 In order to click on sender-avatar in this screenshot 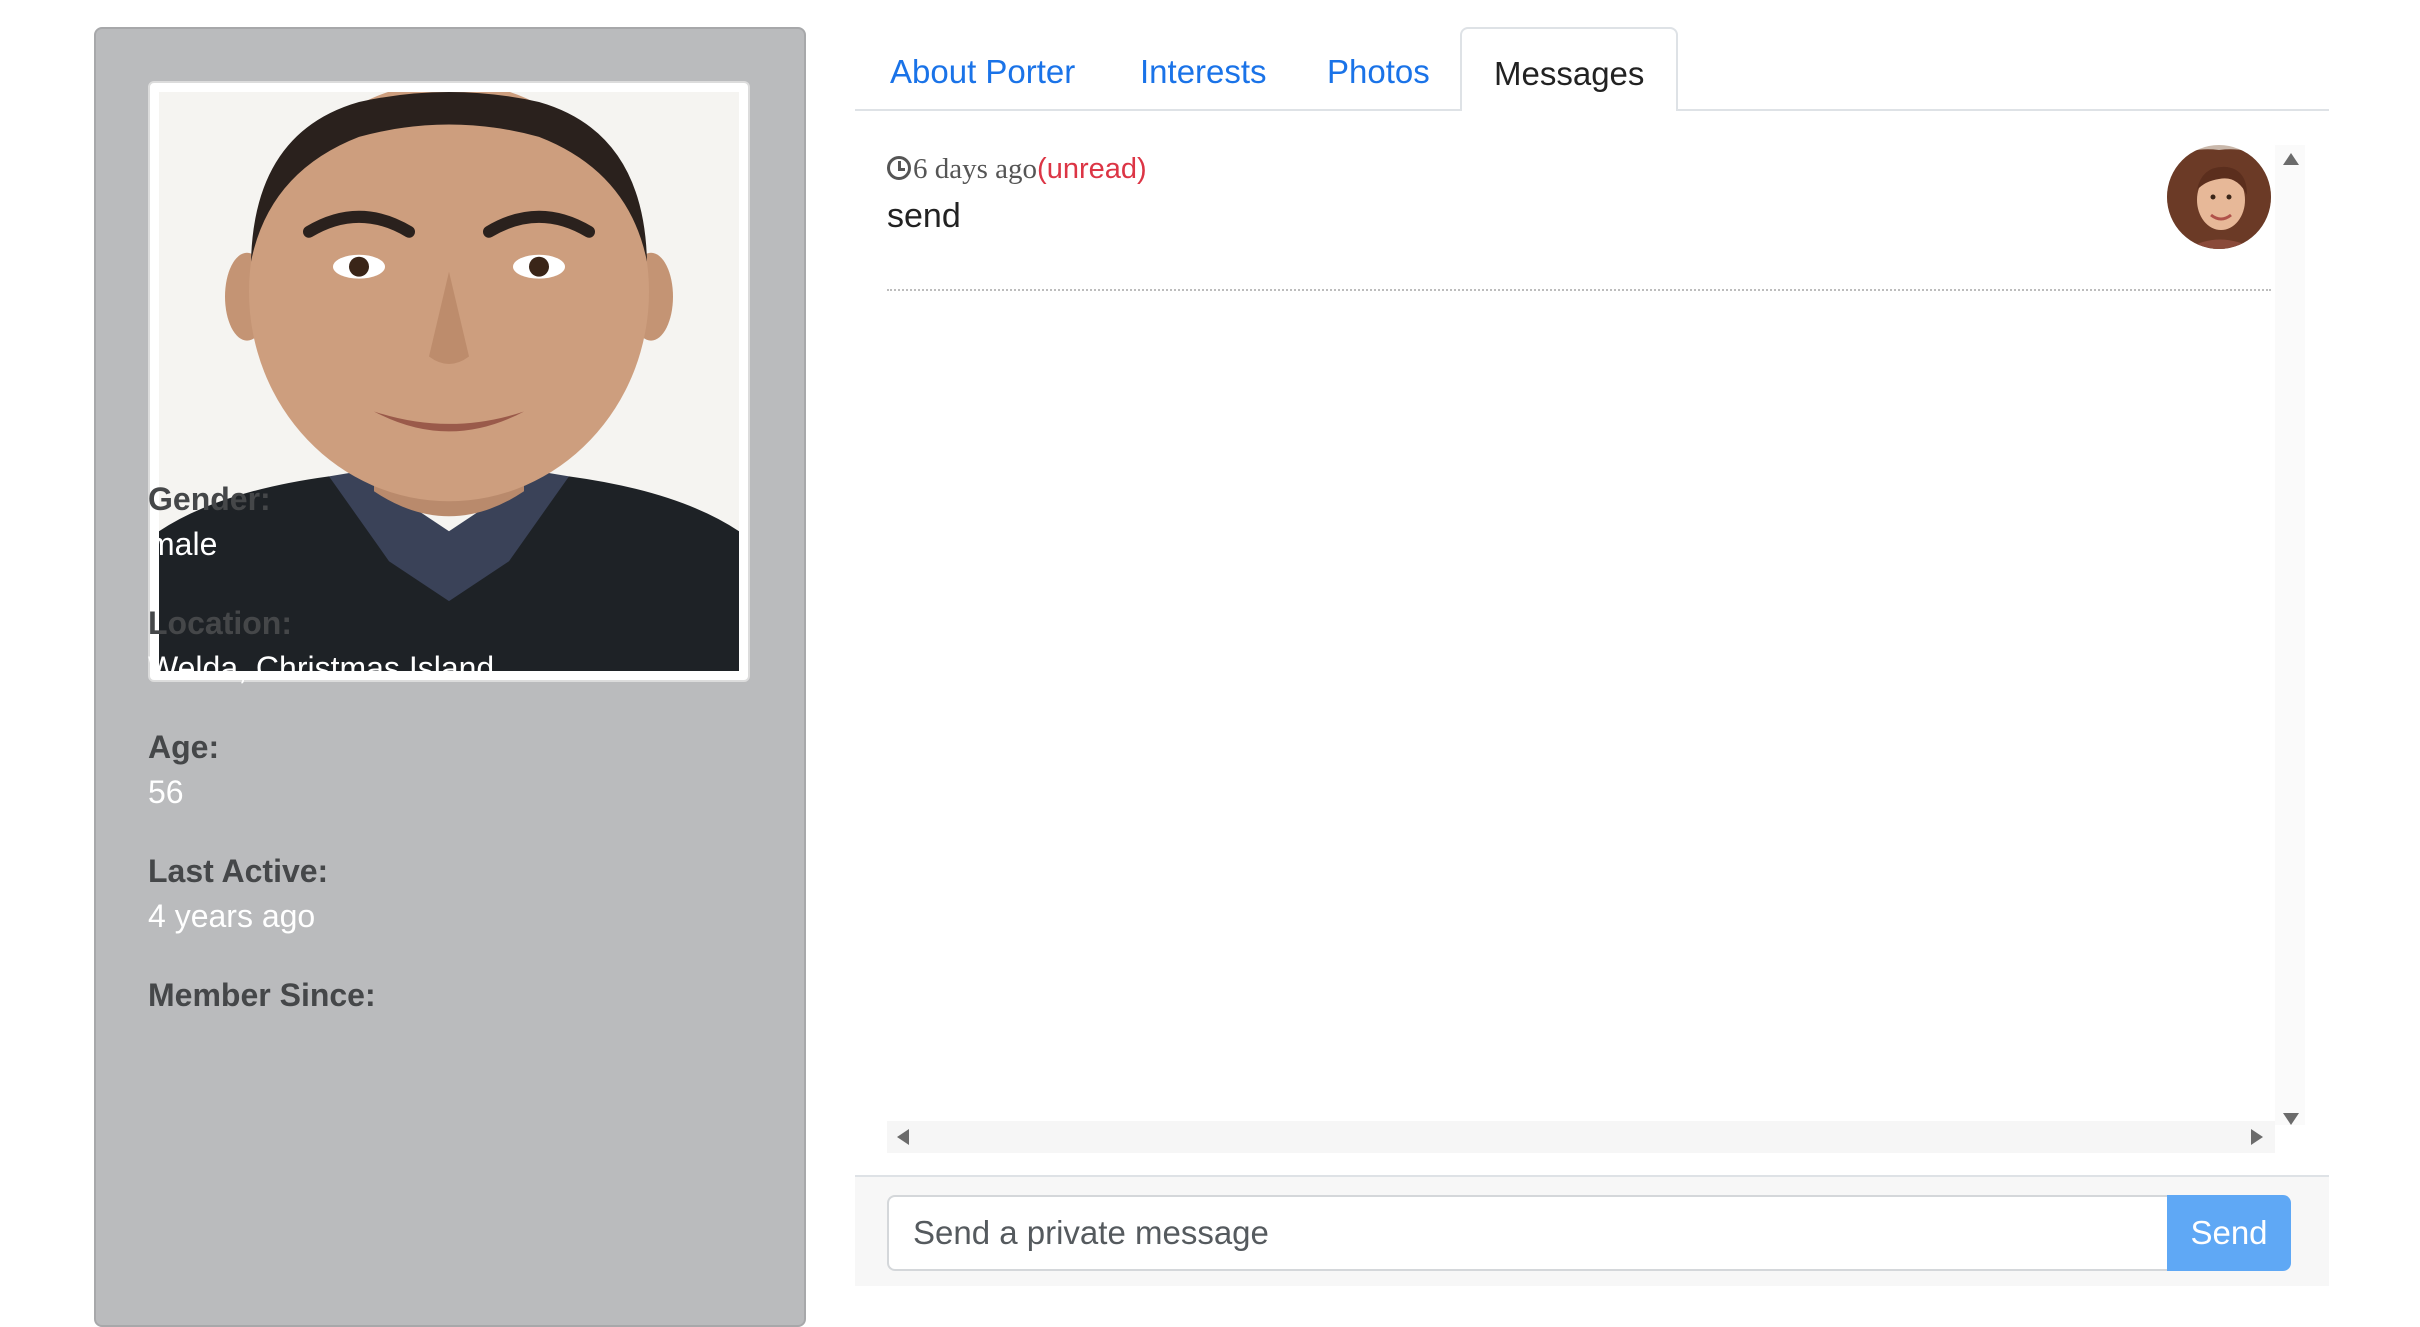, I will do `click(2219, 197)`.